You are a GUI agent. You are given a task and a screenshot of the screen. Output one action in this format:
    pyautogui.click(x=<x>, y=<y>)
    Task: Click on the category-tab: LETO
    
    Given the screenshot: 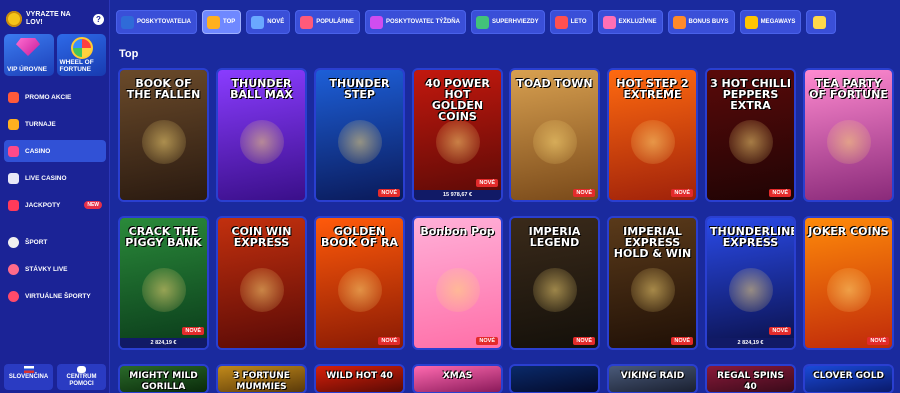 What is the action you would take?
    pyautogui.click(x=571, y=22)
    